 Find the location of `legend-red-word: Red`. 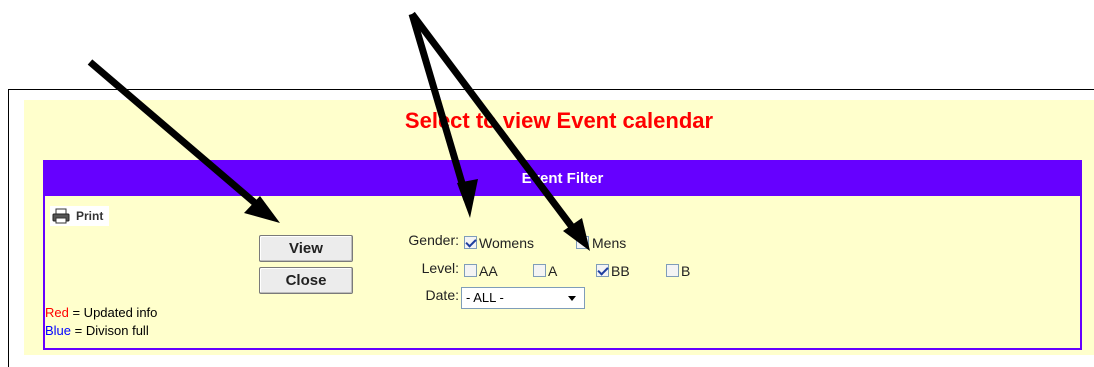

legend-red-word: Red is located at coordinates (57, 312).